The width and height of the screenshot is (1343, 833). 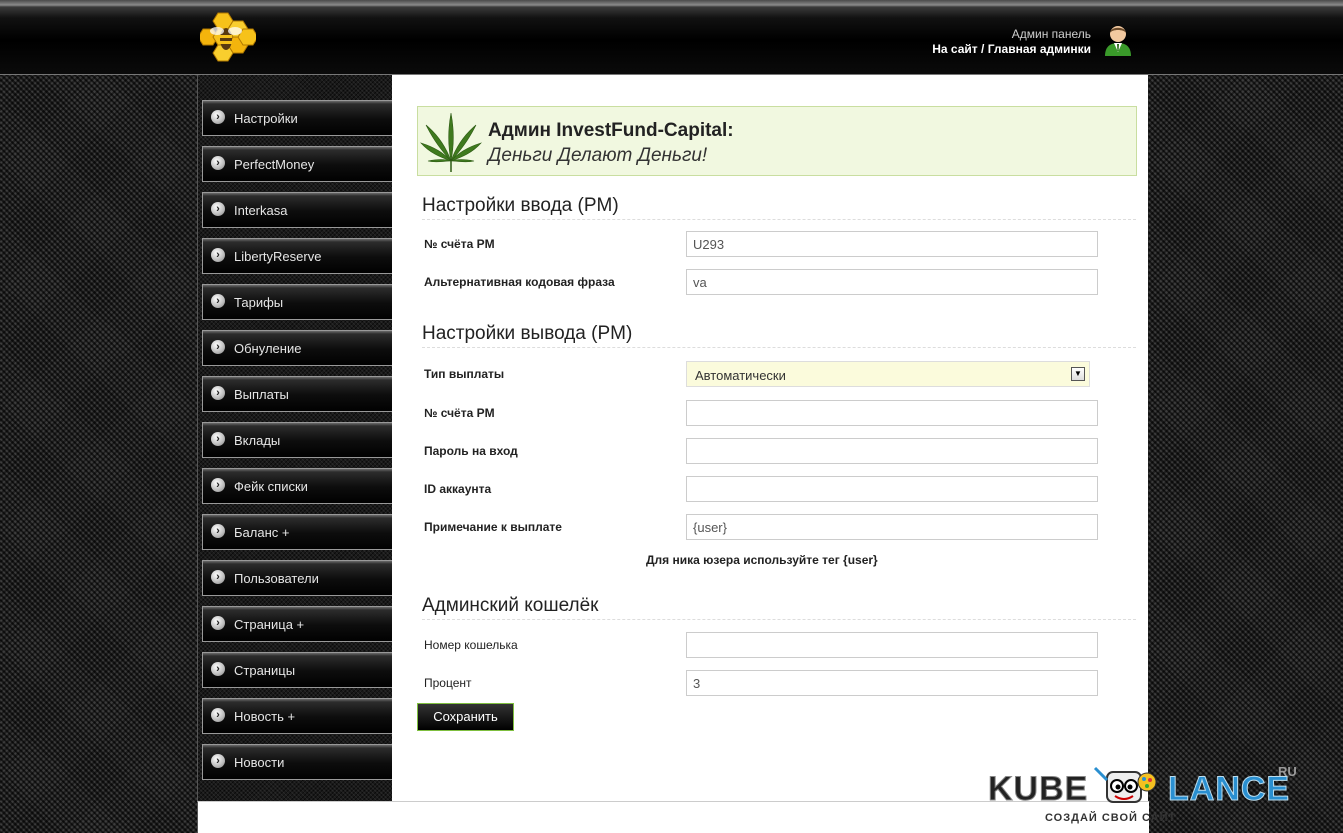 I want to click on link-admin-home: Главная админки, so click(x=1039, y=49).